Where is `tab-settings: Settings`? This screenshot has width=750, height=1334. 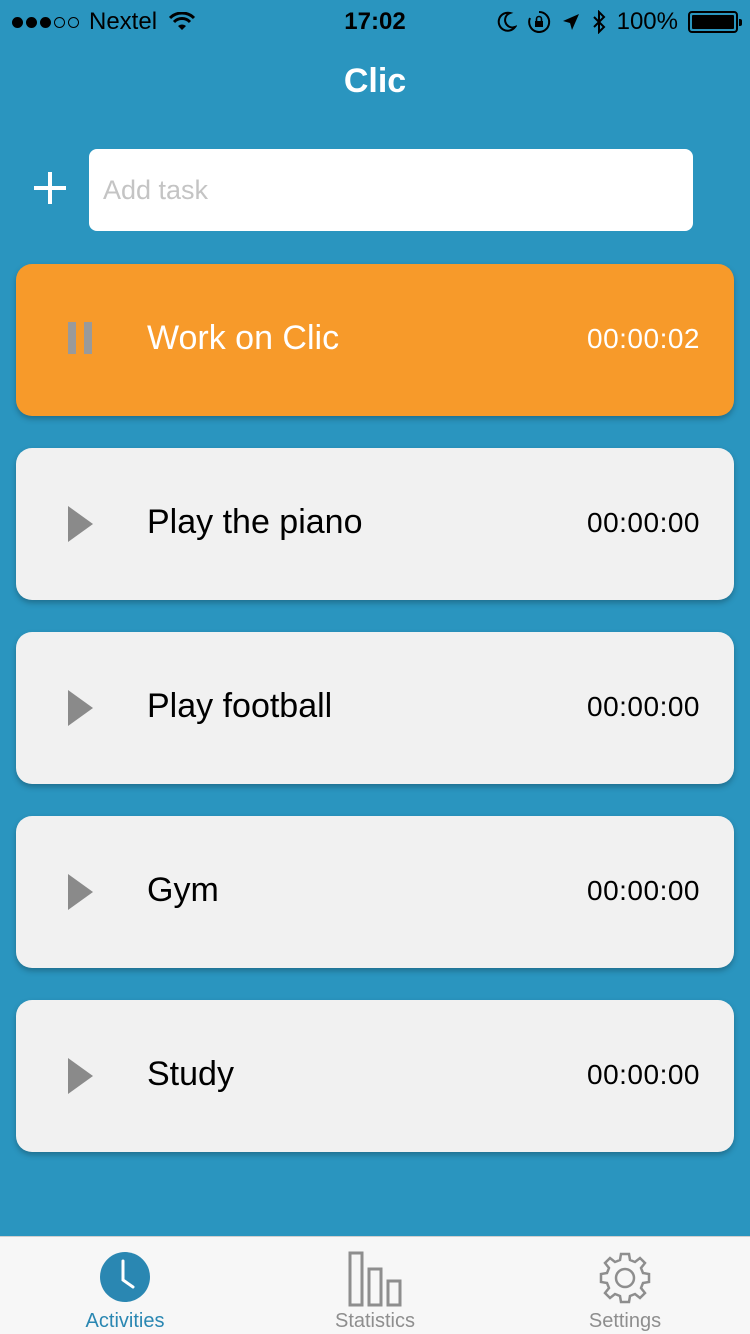
tab-settings: Settings is located at coordinates (625, 1285).